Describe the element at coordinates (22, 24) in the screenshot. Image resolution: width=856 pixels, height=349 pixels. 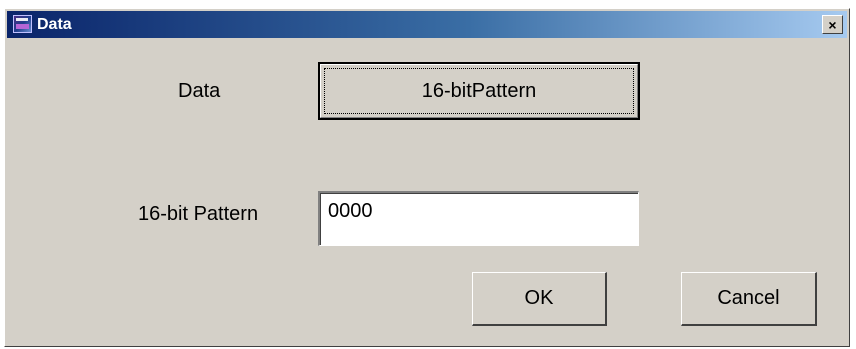
I see `app-icon` at that location.